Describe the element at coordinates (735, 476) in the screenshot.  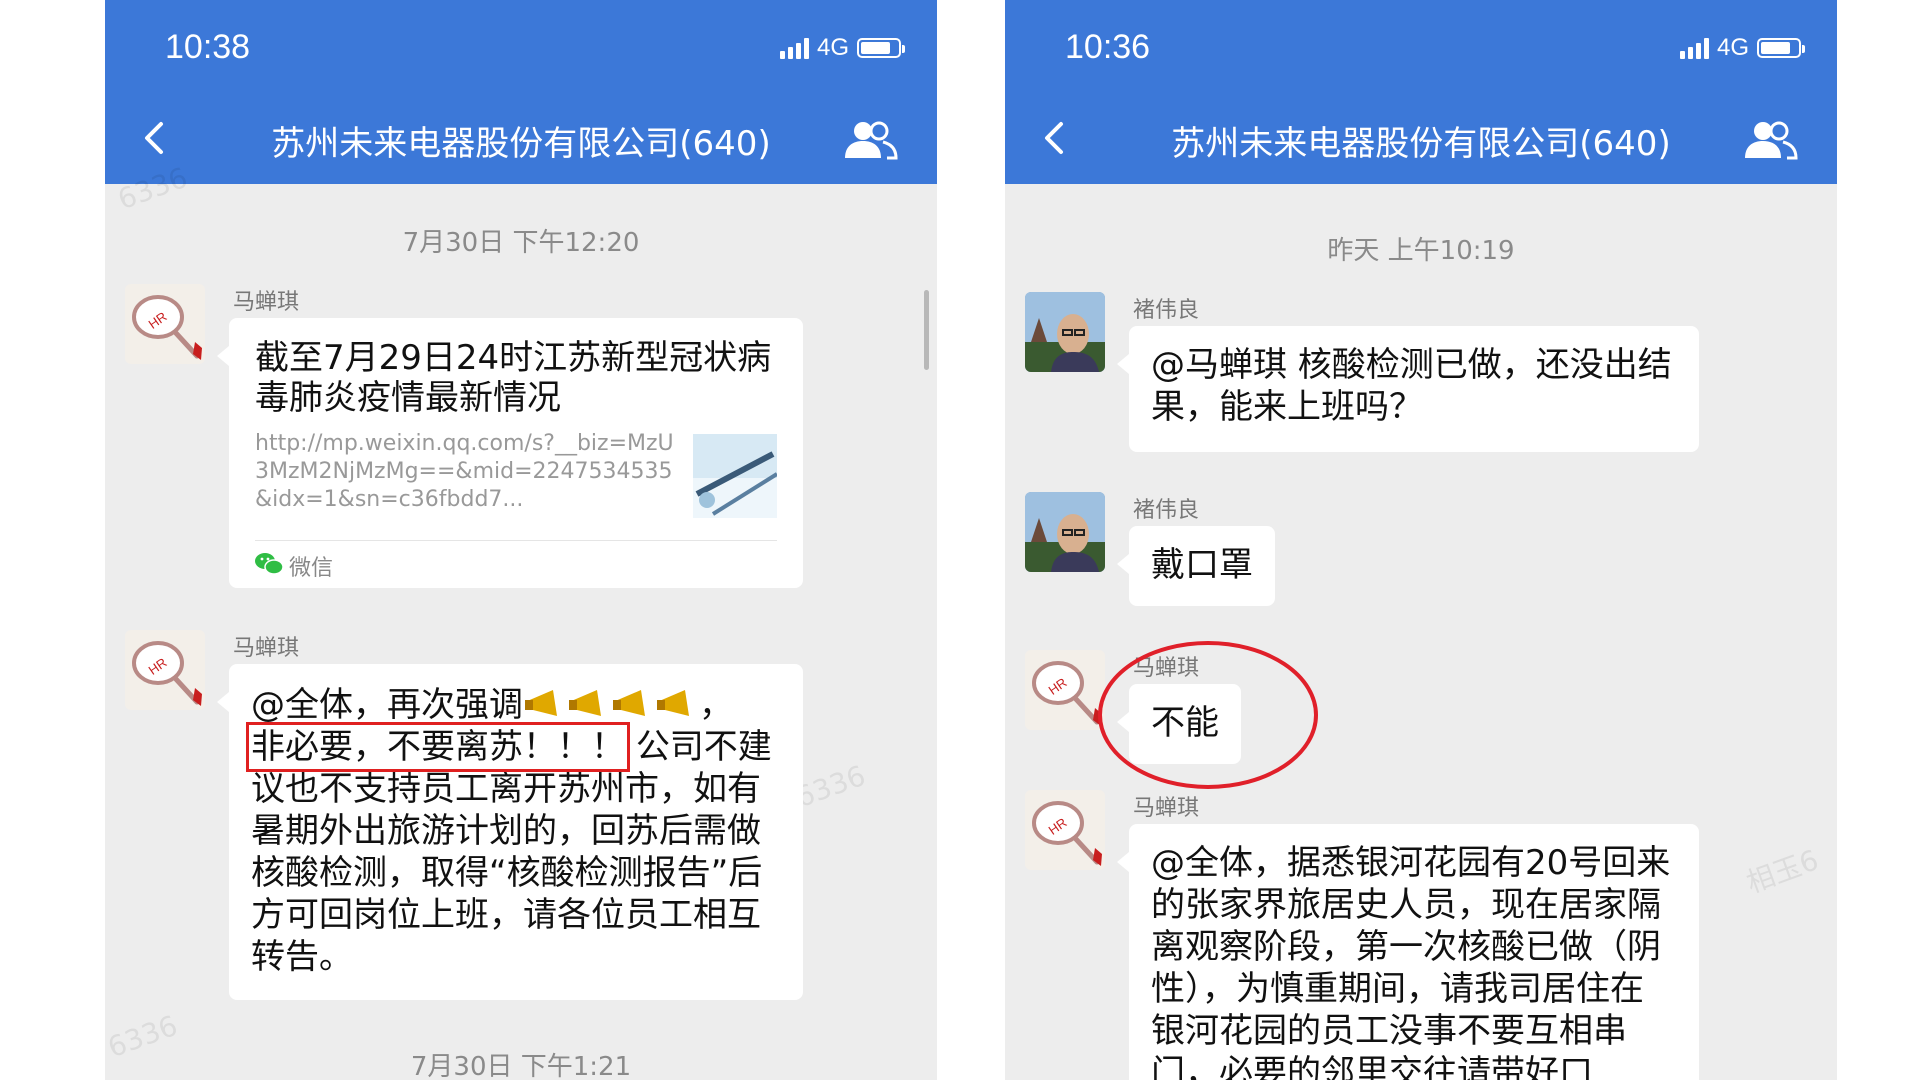
I see `card-thumbnail` at that location.